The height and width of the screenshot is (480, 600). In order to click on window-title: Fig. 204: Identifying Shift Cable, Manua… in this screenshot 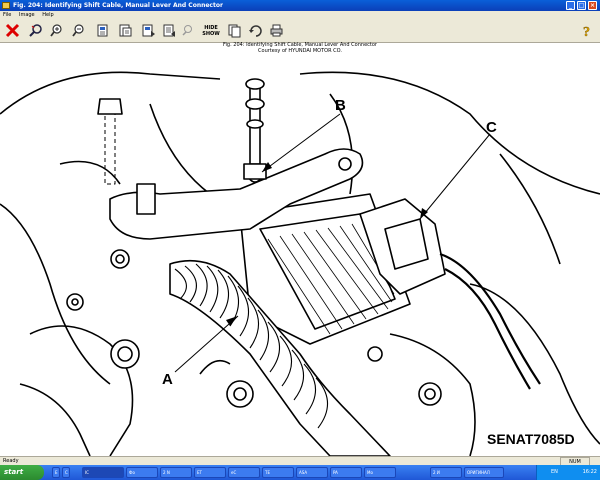, I will do `click(118, 5)`.